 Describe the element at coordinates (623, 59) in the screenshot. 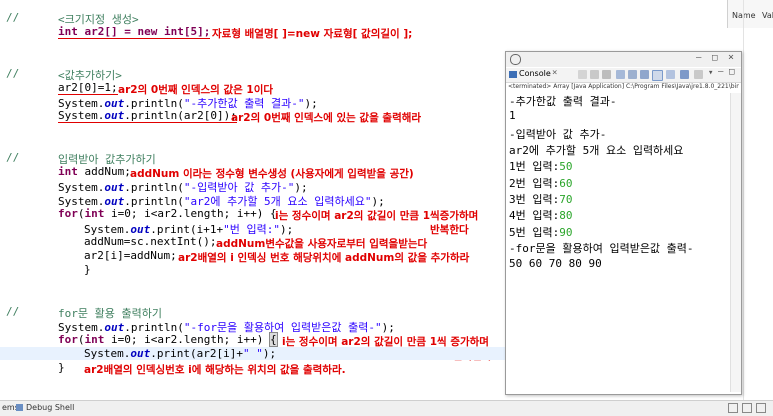

I see `console-window-titlebar: — □ ×` at that location.